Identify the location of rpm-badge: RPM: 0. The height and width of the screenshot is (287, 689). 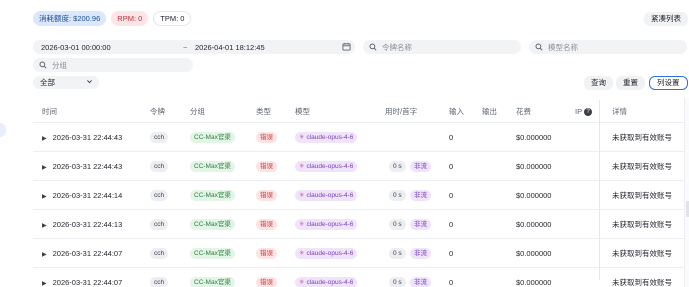
(130, 18).